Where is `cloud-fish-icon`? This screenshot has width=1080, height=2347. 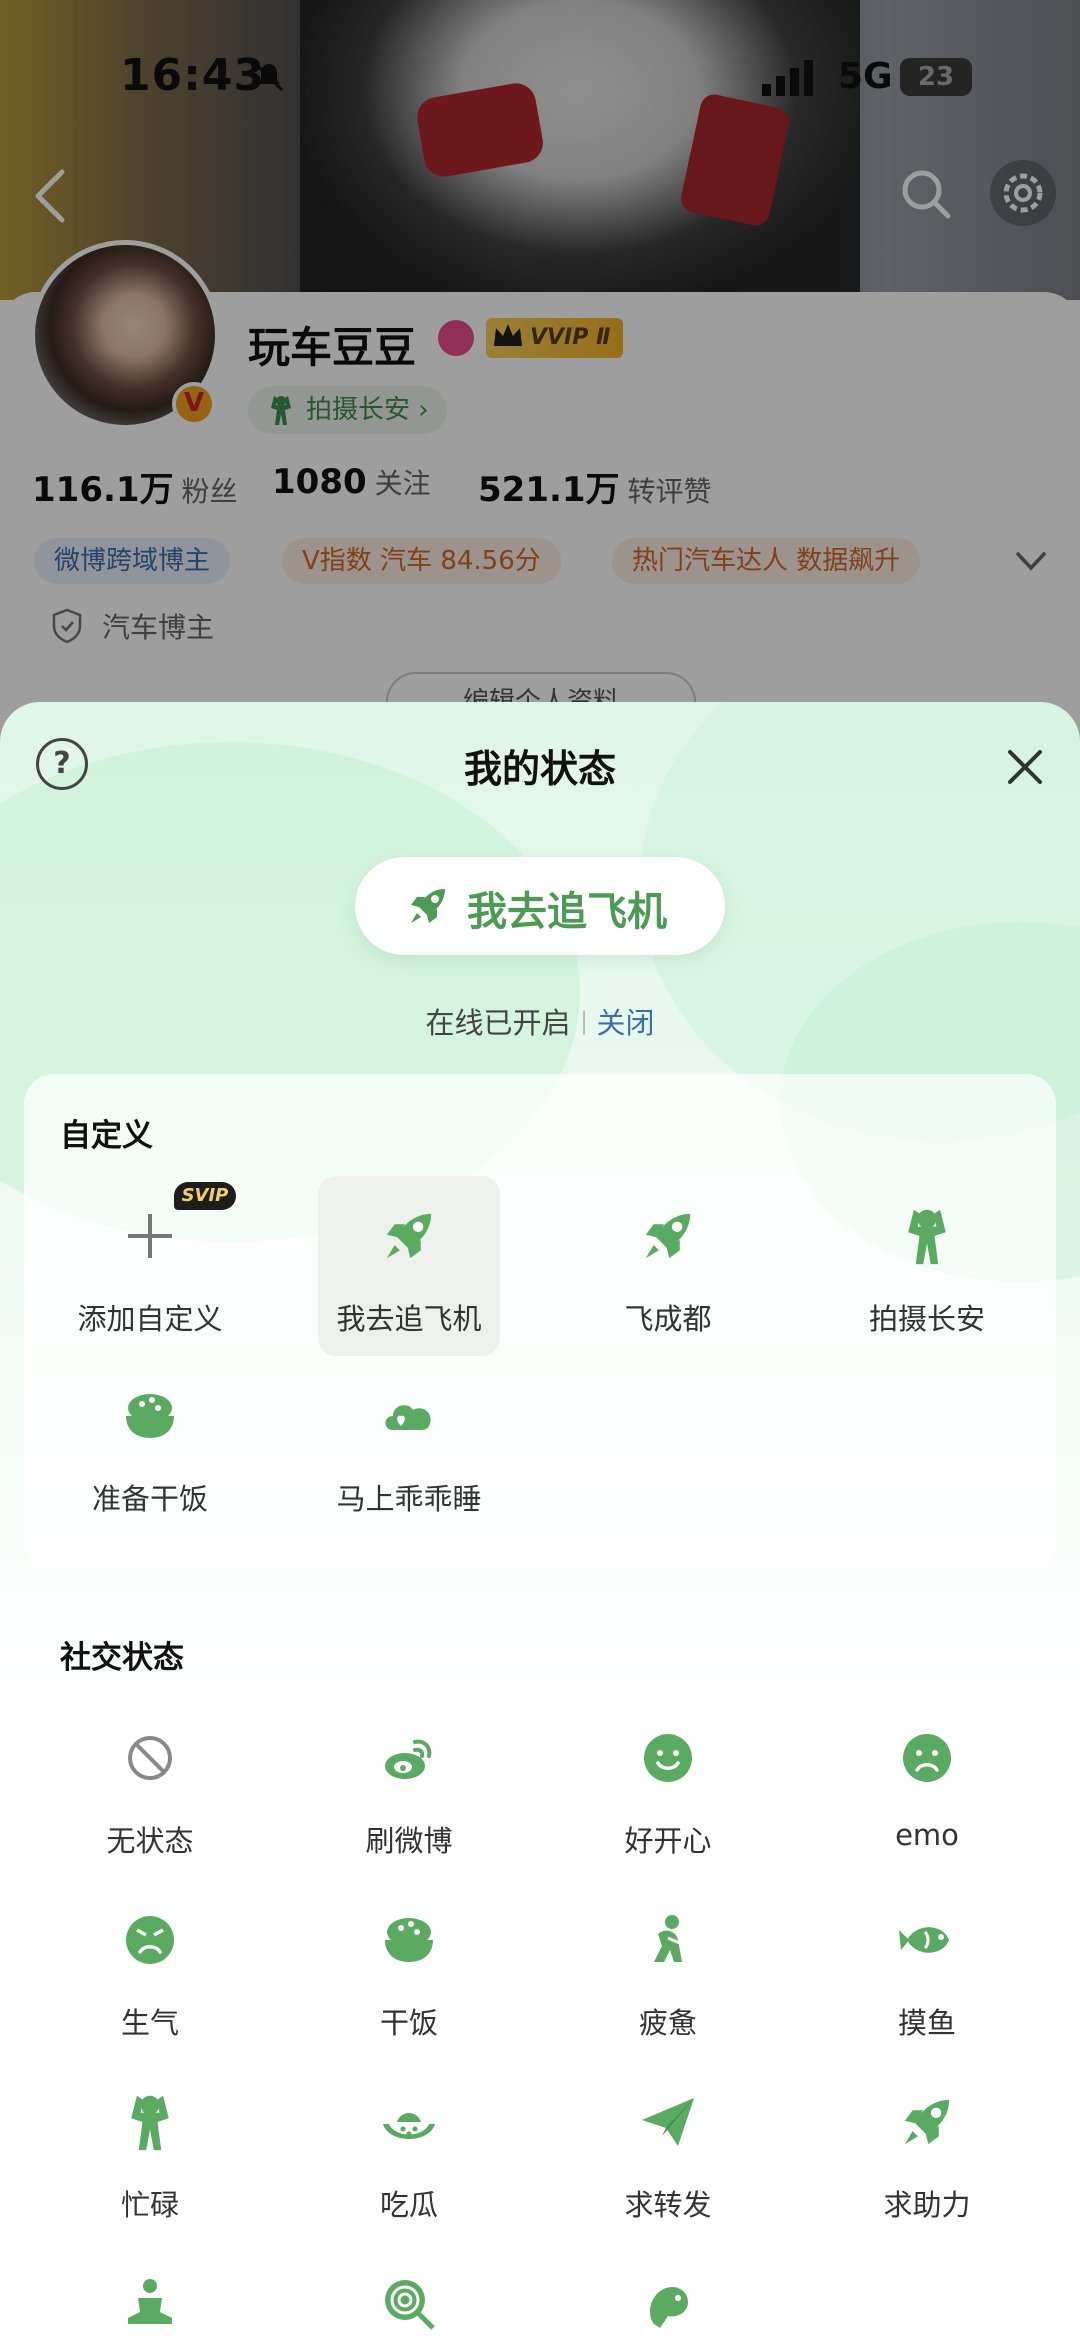 cloud-fish-icon is located at coordinates (669, 2307).